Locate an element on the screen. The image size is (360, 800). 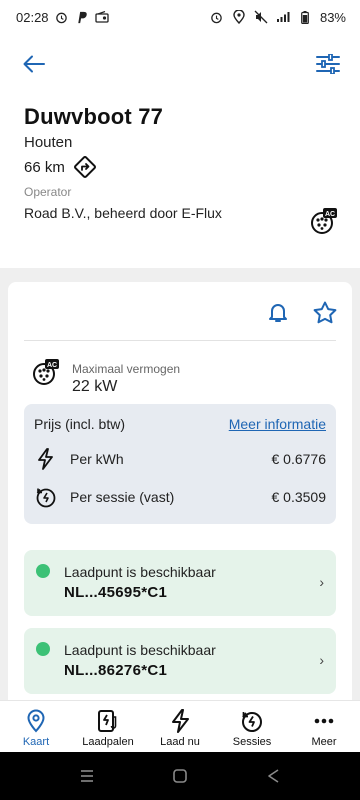
recents-button is located at coordinates (87, 776).